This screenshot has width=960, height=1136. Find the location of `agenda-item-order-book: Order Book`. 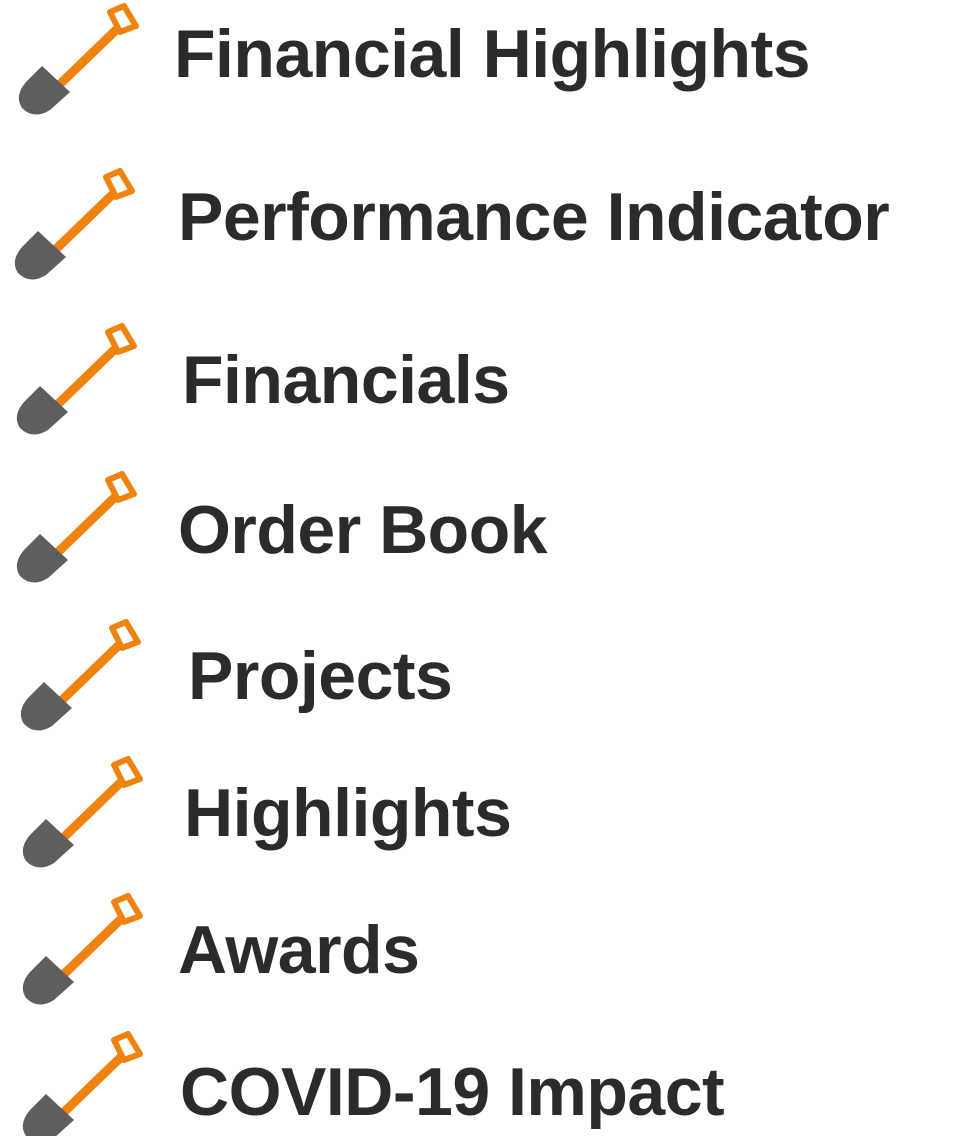

agenda-item-order-book: Order Book is located at coordinates (480, 530).